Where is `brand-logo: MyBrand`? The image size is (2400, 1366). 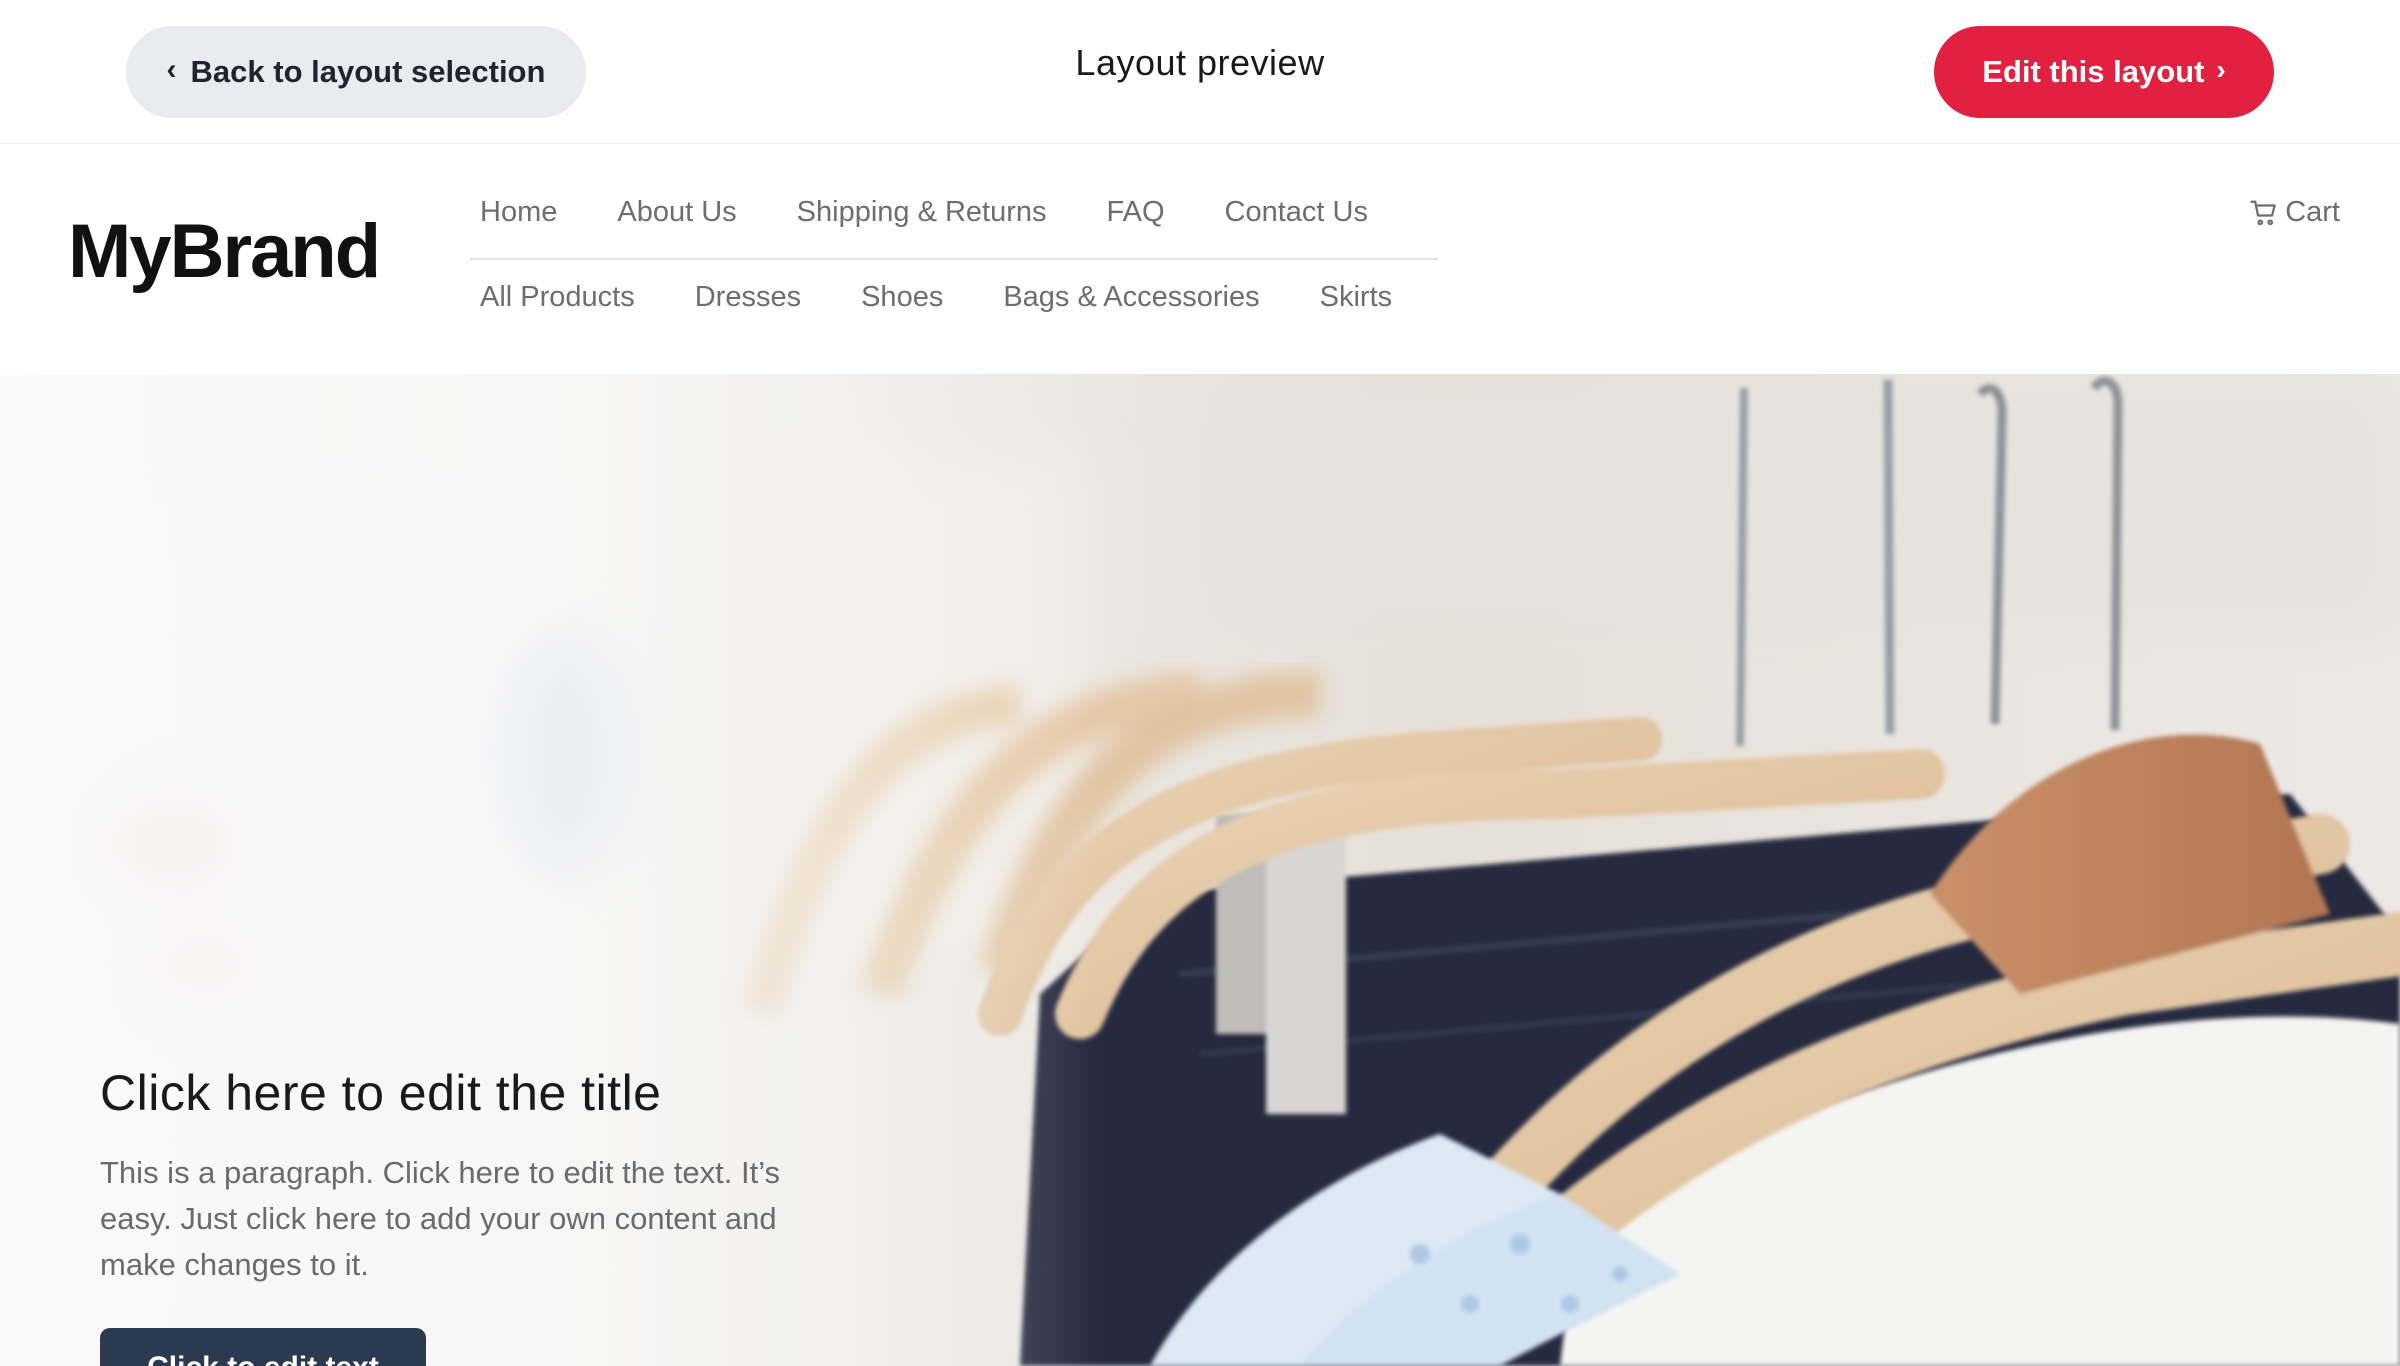
brand-logo: MyBrand is located at coordinates (224, 251).